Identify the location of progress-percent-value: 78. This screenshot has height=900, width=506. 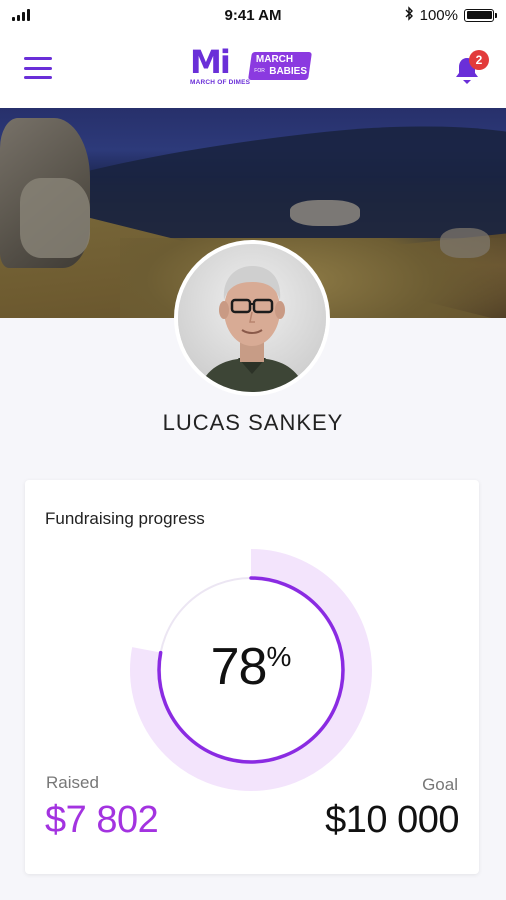
(239, 667).